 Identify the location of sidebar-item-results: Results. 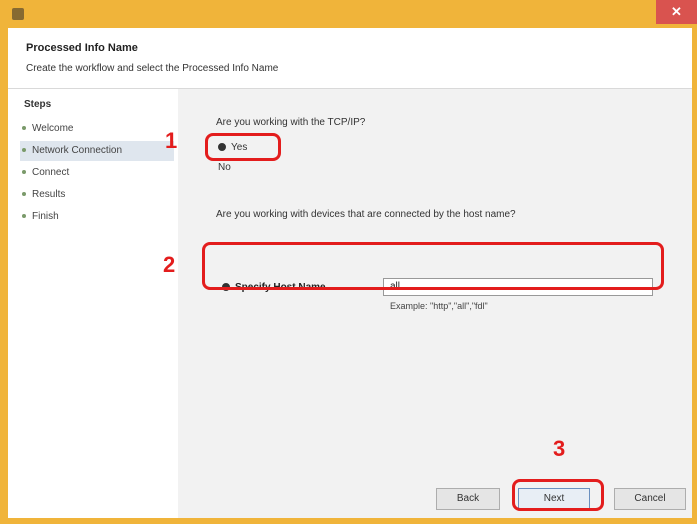
(97, 195).